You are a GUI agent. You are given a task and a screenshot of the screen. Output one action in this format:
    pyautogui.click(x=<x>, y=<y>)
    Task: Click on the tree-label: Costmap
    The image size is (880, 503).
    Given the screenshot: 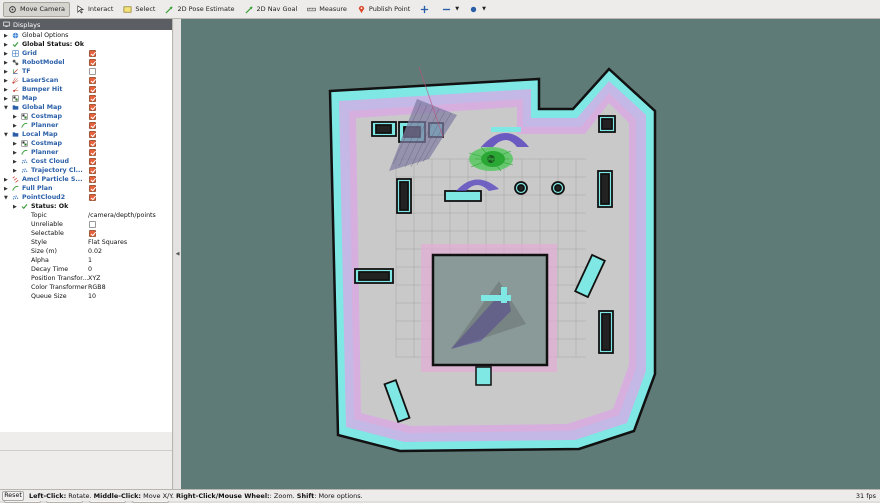 What is the action you would take?
    pyautogui.click(x=47, y=143)
    